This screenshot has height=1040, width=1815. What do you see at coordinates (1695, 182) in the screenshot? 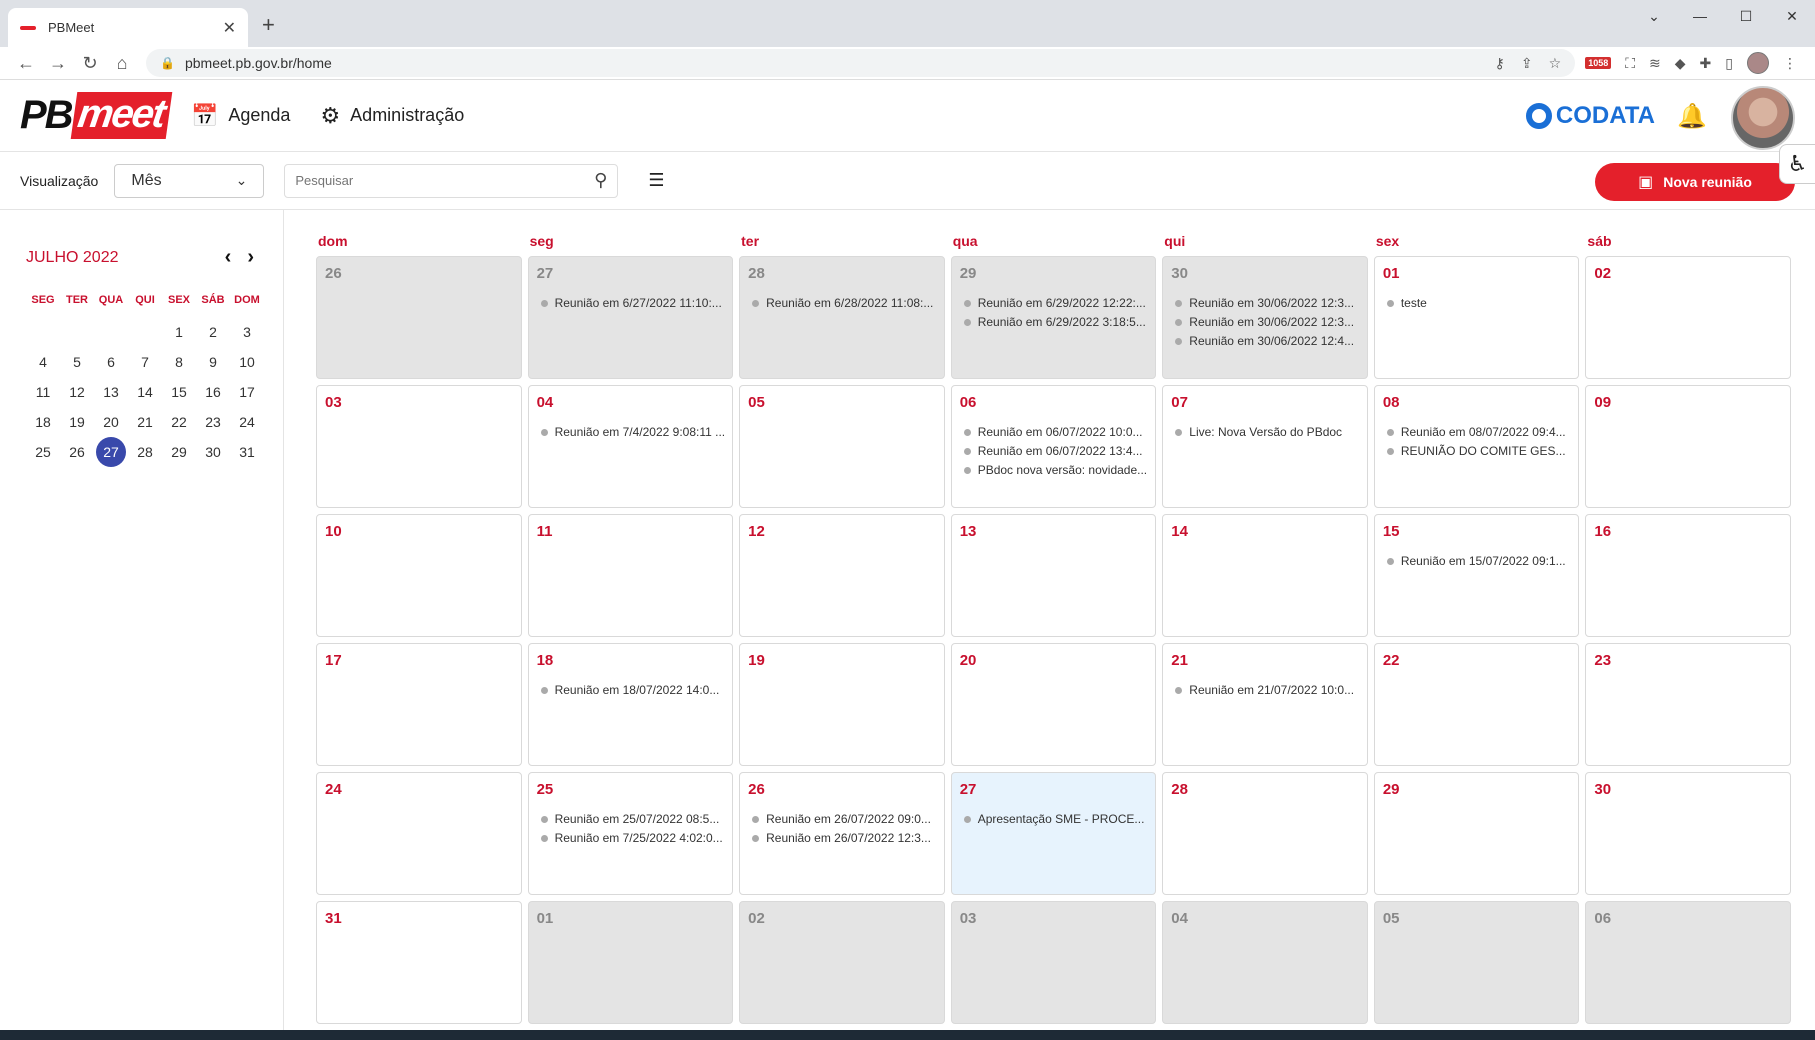
I see `new-meeting-button: ▣ Nova reunião` at bounding box center [1695, 182].